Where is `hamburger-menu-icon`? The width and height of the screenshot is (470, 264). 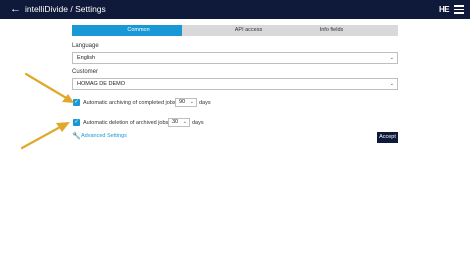
hamburger-menu-icon is located at coordinates (459, 9).